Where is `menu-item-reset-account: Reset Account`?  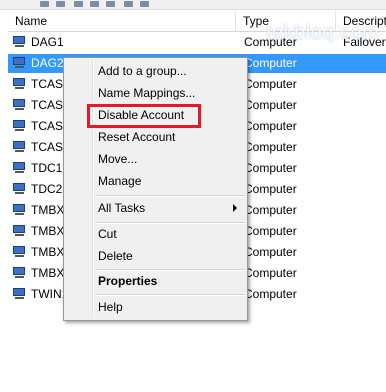
menu-item-reset-account: Reset Account is located at coordinates (136, 137).